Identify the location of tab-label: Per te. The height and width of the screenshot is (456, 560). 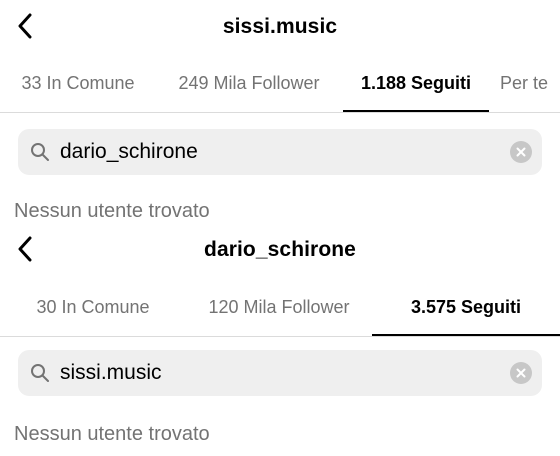
(524, 82).